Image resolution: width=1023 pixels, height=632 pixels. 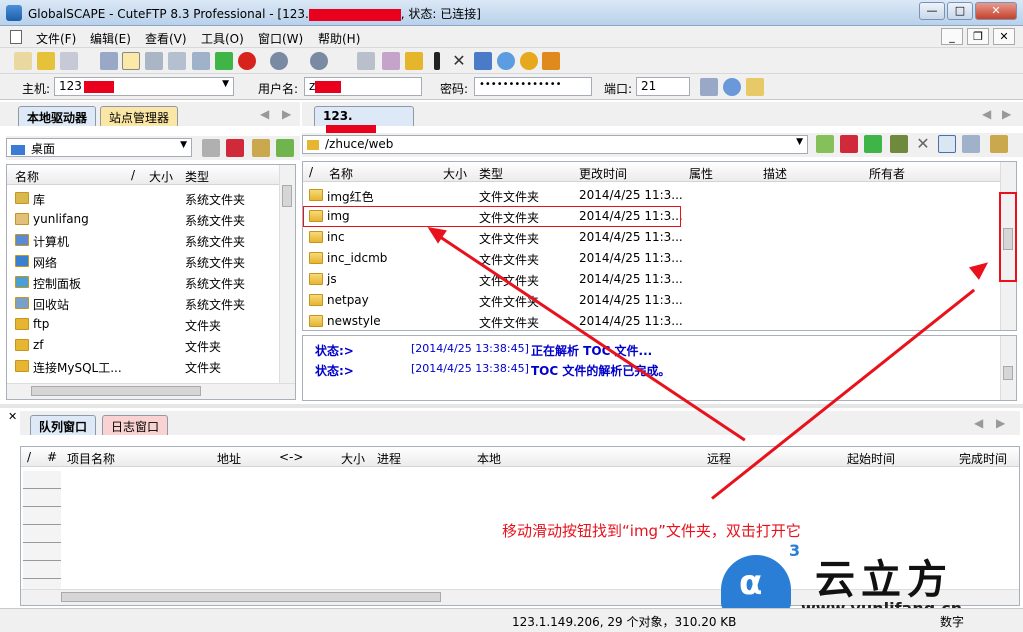 I want to click on remote-sync-icon, so click(x=971, y=144).